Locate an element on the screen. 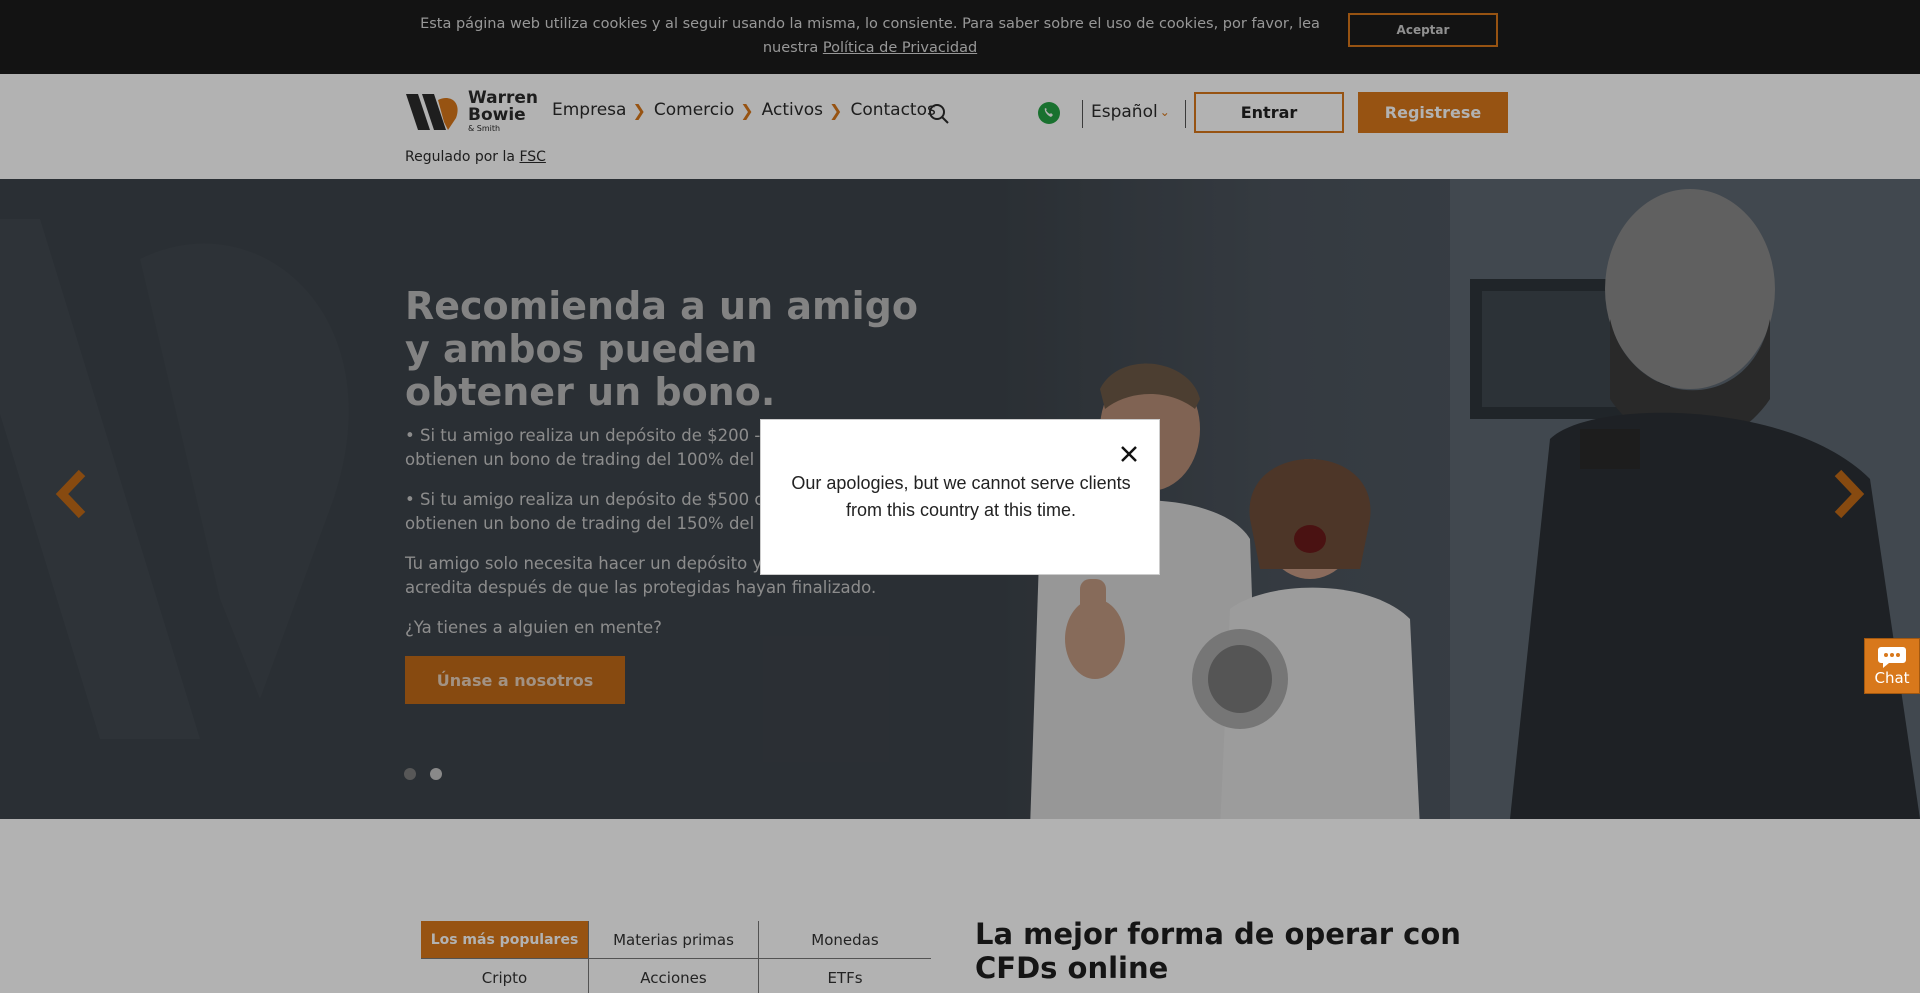 The height and width of the screenshot is (993, 1920). chat-bubble-icon is located at coordinates (1892, 657).